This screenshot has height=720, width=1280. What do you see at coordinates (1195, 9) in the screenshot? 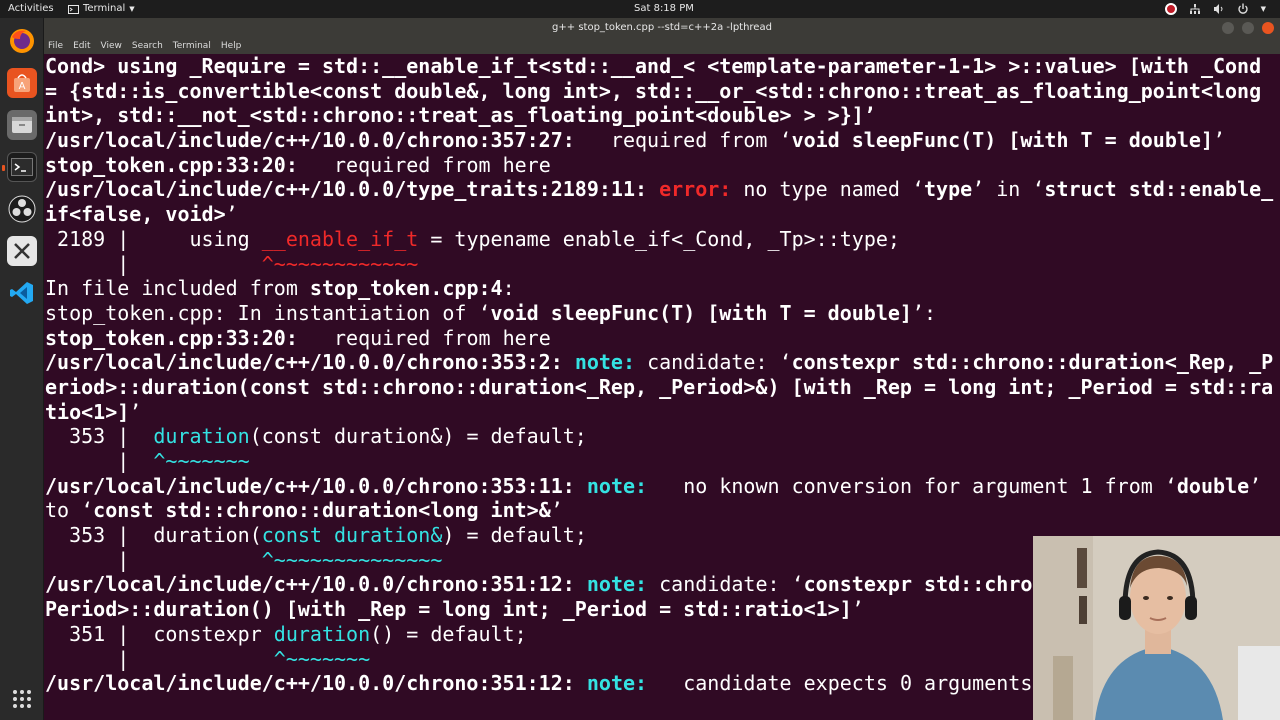
I see `network-icon` at bounding box center [1195, 9].